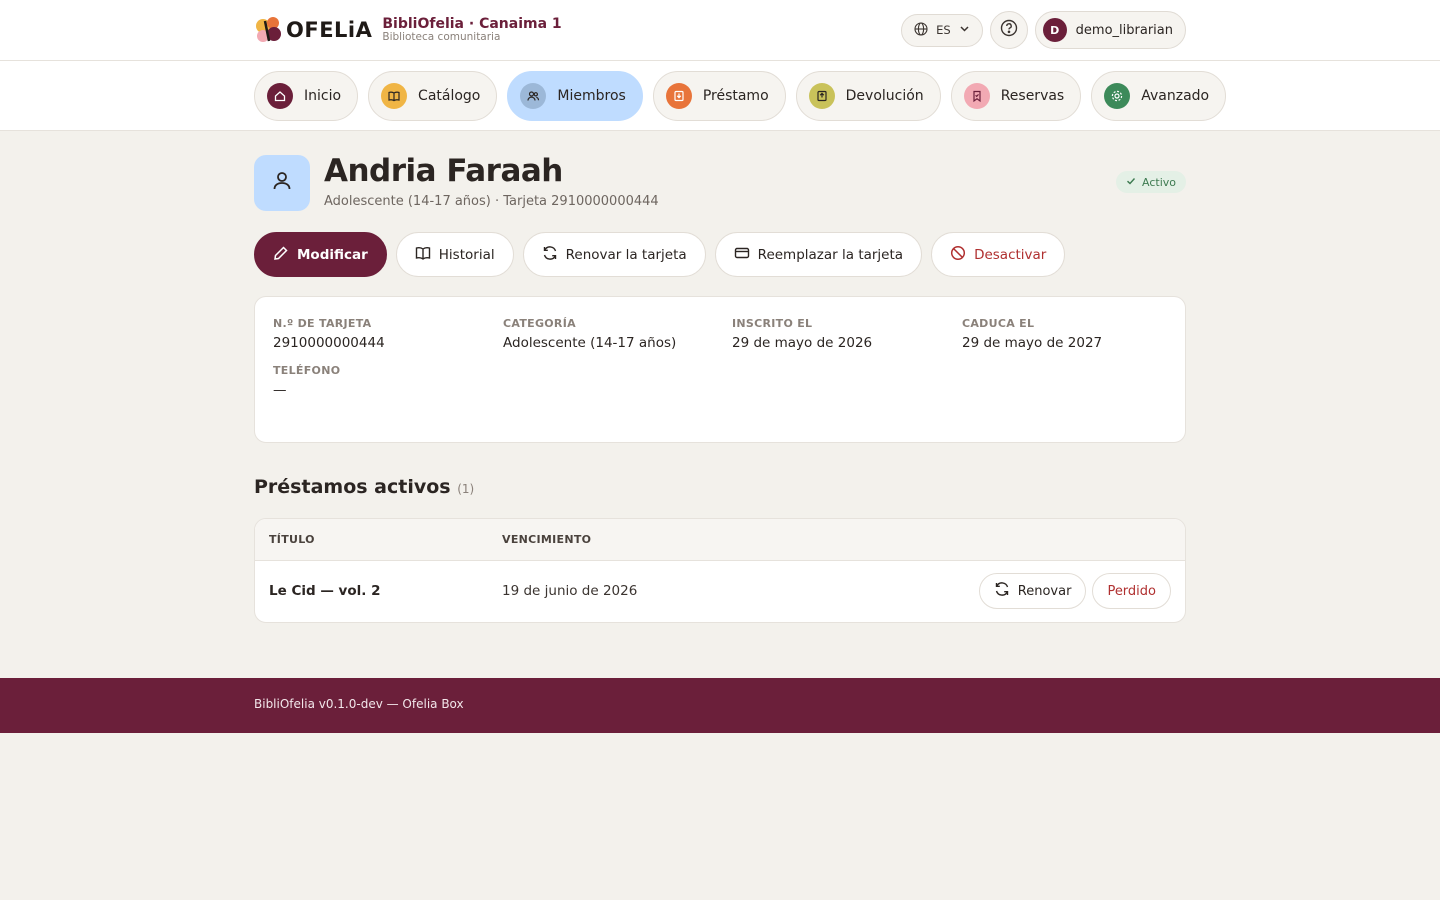 The height and width of the screenshot is (900, 1440). What do you see at coordinates (329, 30) in the screenshot?
I see `logo-text: OFELiA` at bounding box center [329, 30].